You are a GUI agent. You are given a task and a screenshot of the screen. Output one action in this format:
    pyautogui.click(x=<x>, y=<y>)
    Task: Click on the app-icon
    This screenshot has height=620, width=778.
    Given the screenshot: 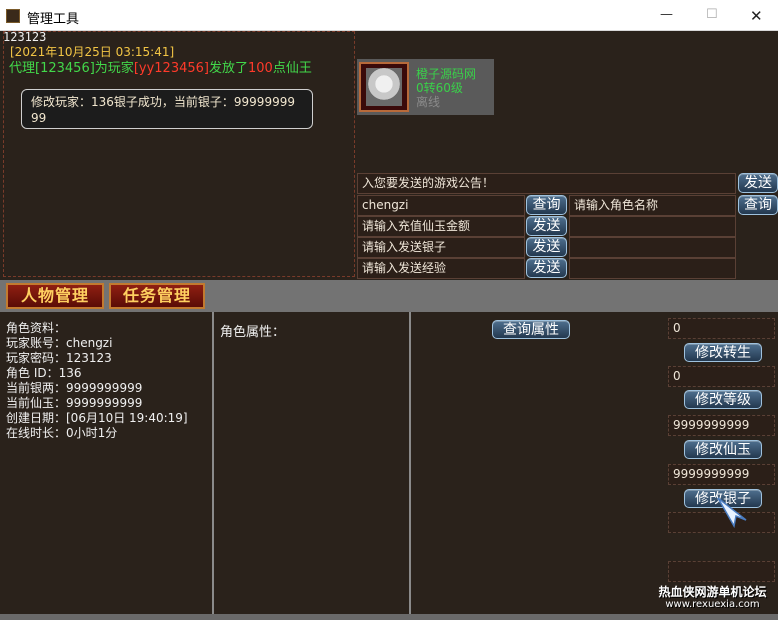 What is the action you would take?
    pyautogui.click(x=13, y=16)
    